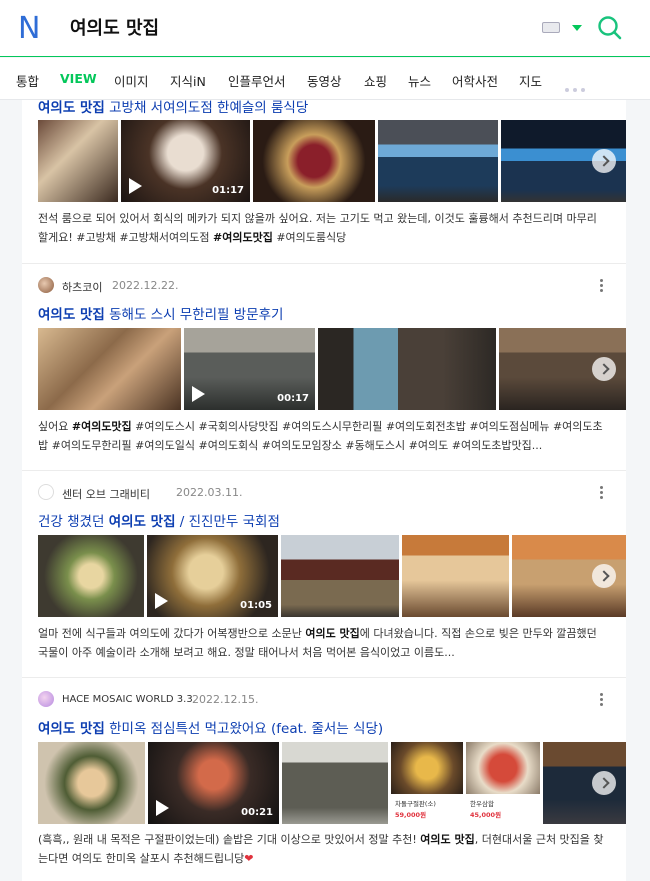 The image size is (650, 881). I want to click on author-row: HACE MOSAIC WORLD 3.3 2022.12.15., so click(328, 700).